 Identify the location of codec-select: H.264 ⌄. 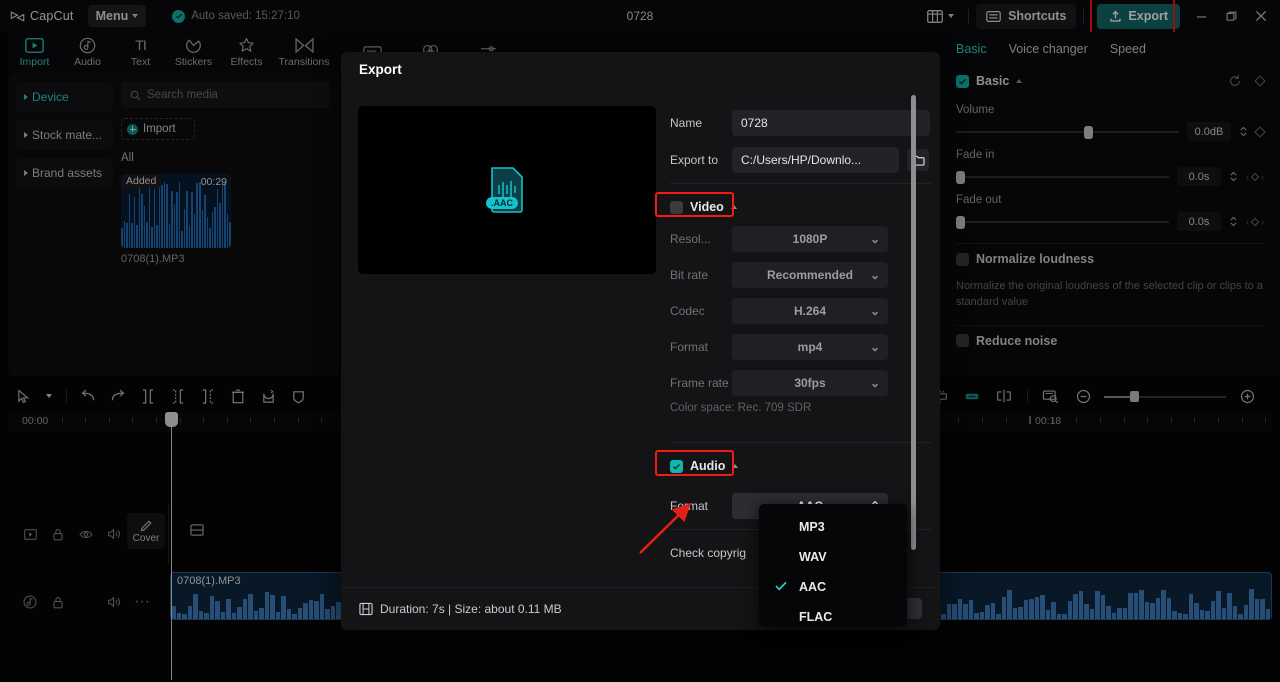
(810, 311).